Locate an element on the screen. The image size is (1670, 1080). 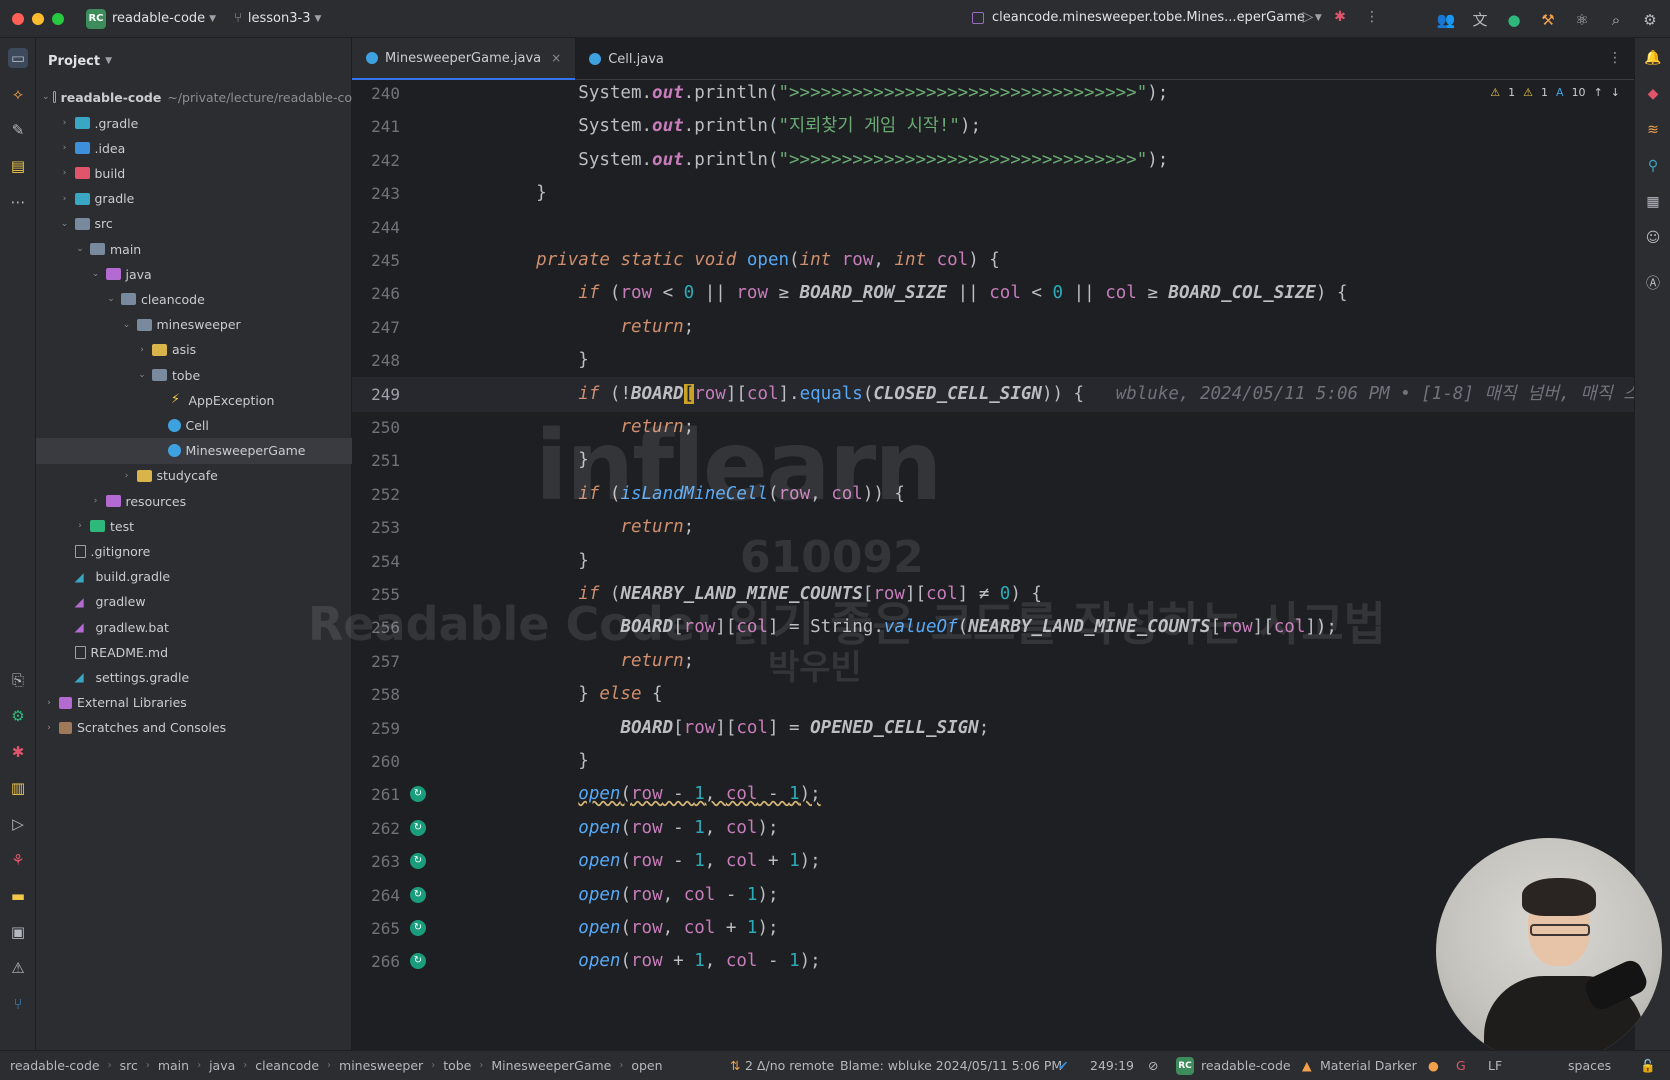
settings-icon: ⚙ is located at coordinates (1650, 20).